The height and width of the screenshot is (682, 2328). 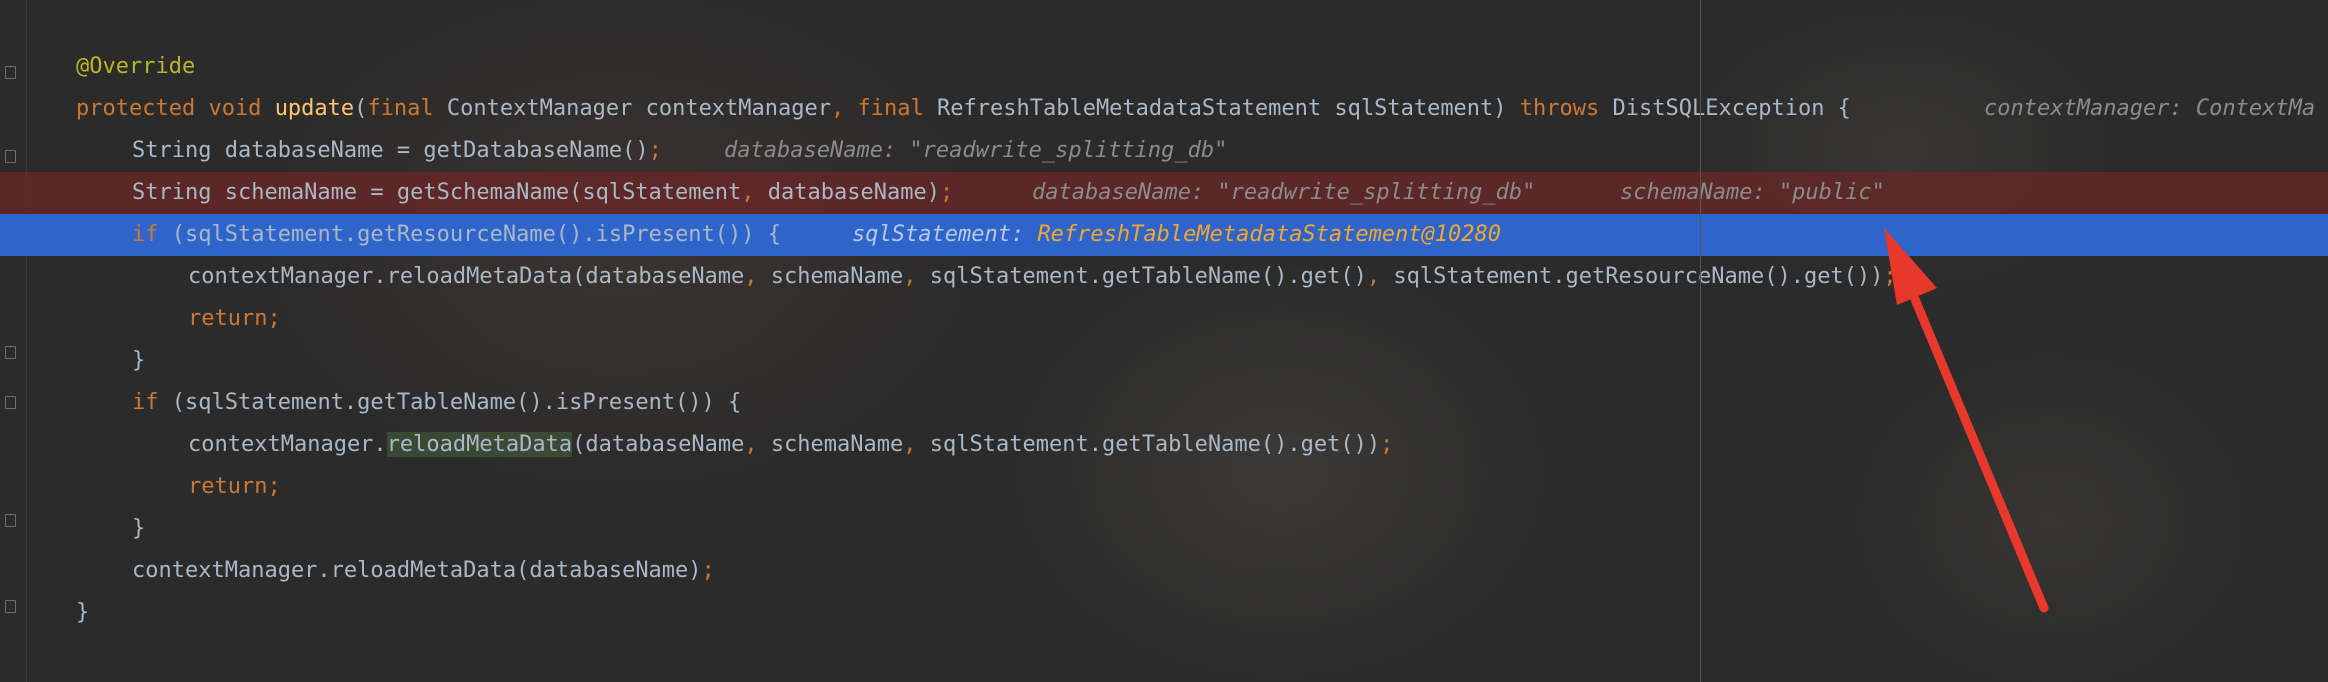 I want to click on red-arrow-annotation-icon, so click(x=1966, y=420).